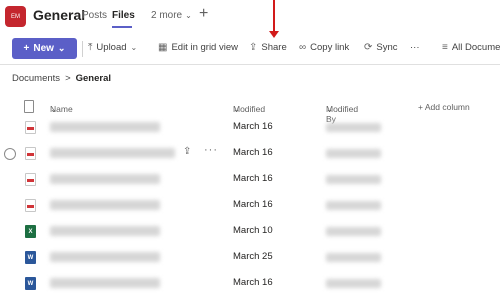 This screenshot has height=300, width=500. What do you see at coordinates (10, 154) in the screenshot?
I see `row-select-radio` at bounding box center [10, 154].